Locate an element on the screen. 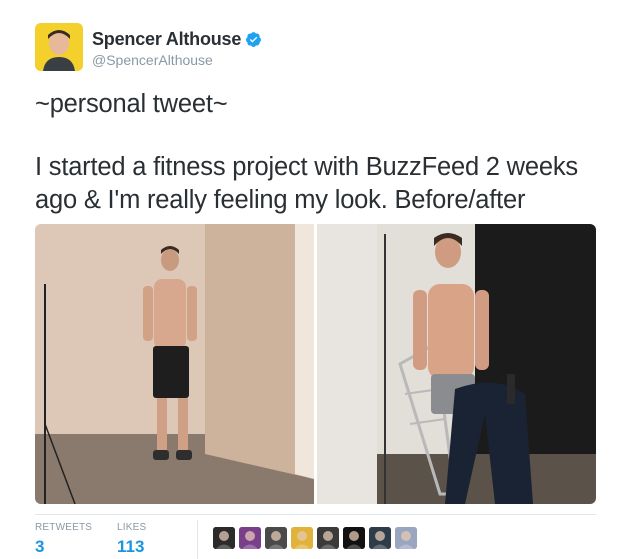 The width and height of the screenshot is (627, 559). user-handle: @SpencerAlthouse is located at coordinates (177, 60).